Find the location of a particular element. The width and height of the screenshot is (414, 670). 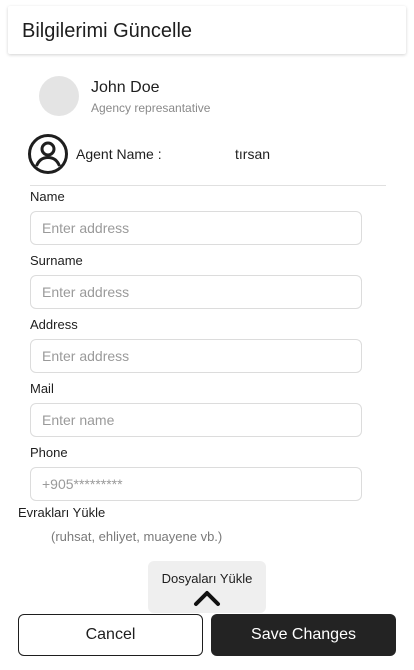

documents-hint: (ruhsat, ehliyet, muayene vb.) is located at coordinates (137, 536).